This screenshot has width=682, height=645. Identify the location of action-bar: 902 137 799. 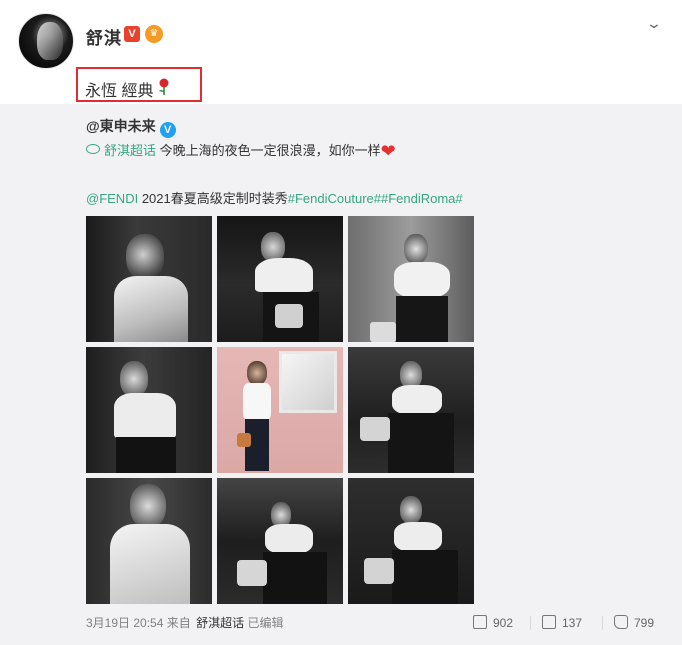
(341, 623).